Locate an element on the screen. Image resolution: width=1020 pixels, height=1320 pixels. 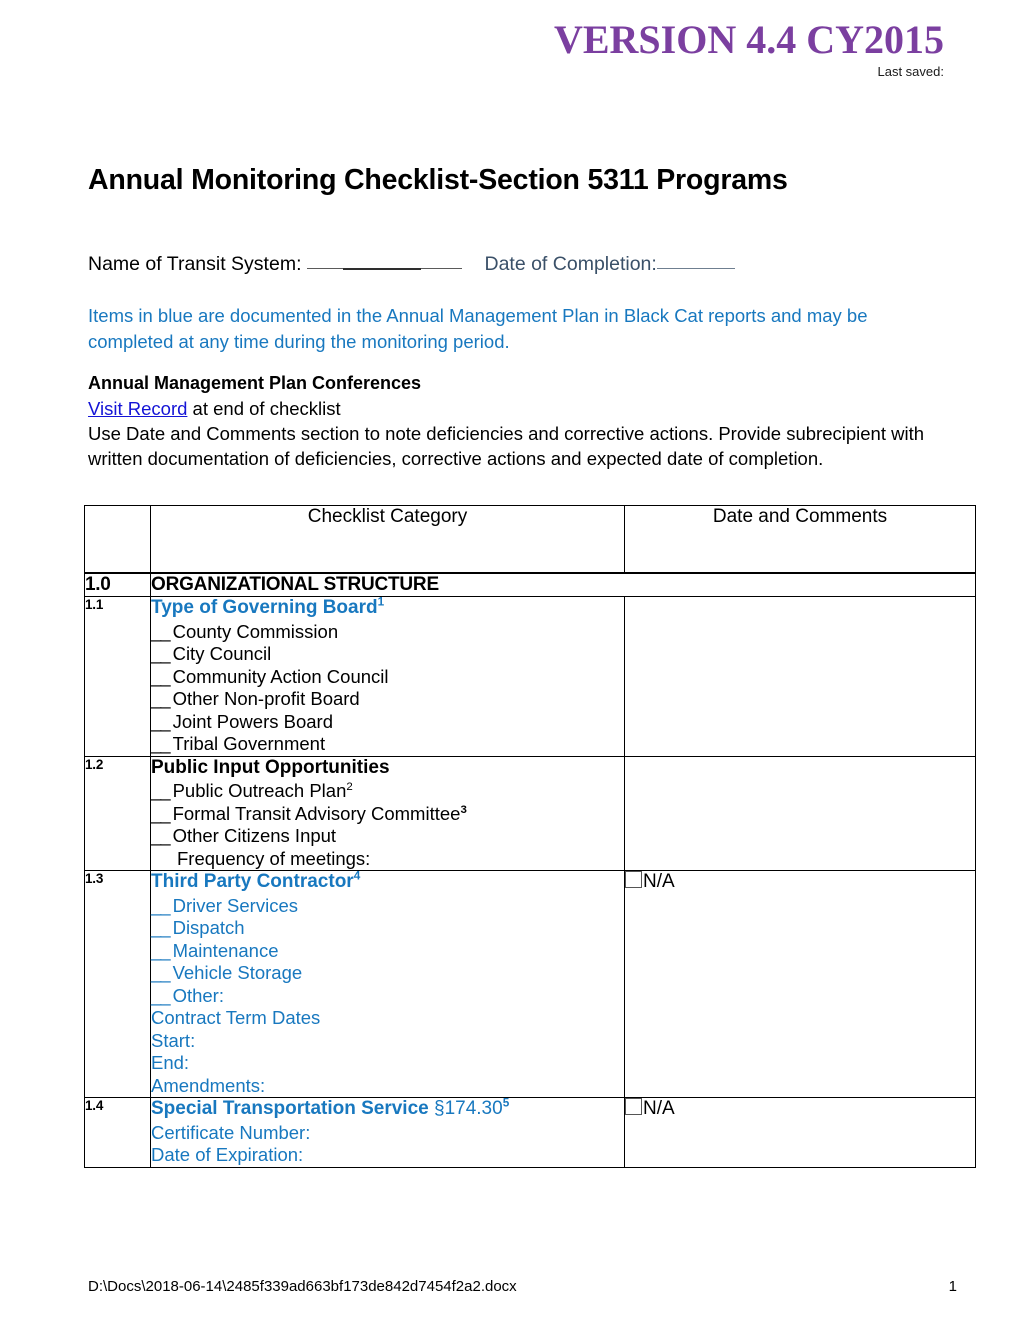
contract-amendments-field: Amendments: is located at coordinates (387, 1086).